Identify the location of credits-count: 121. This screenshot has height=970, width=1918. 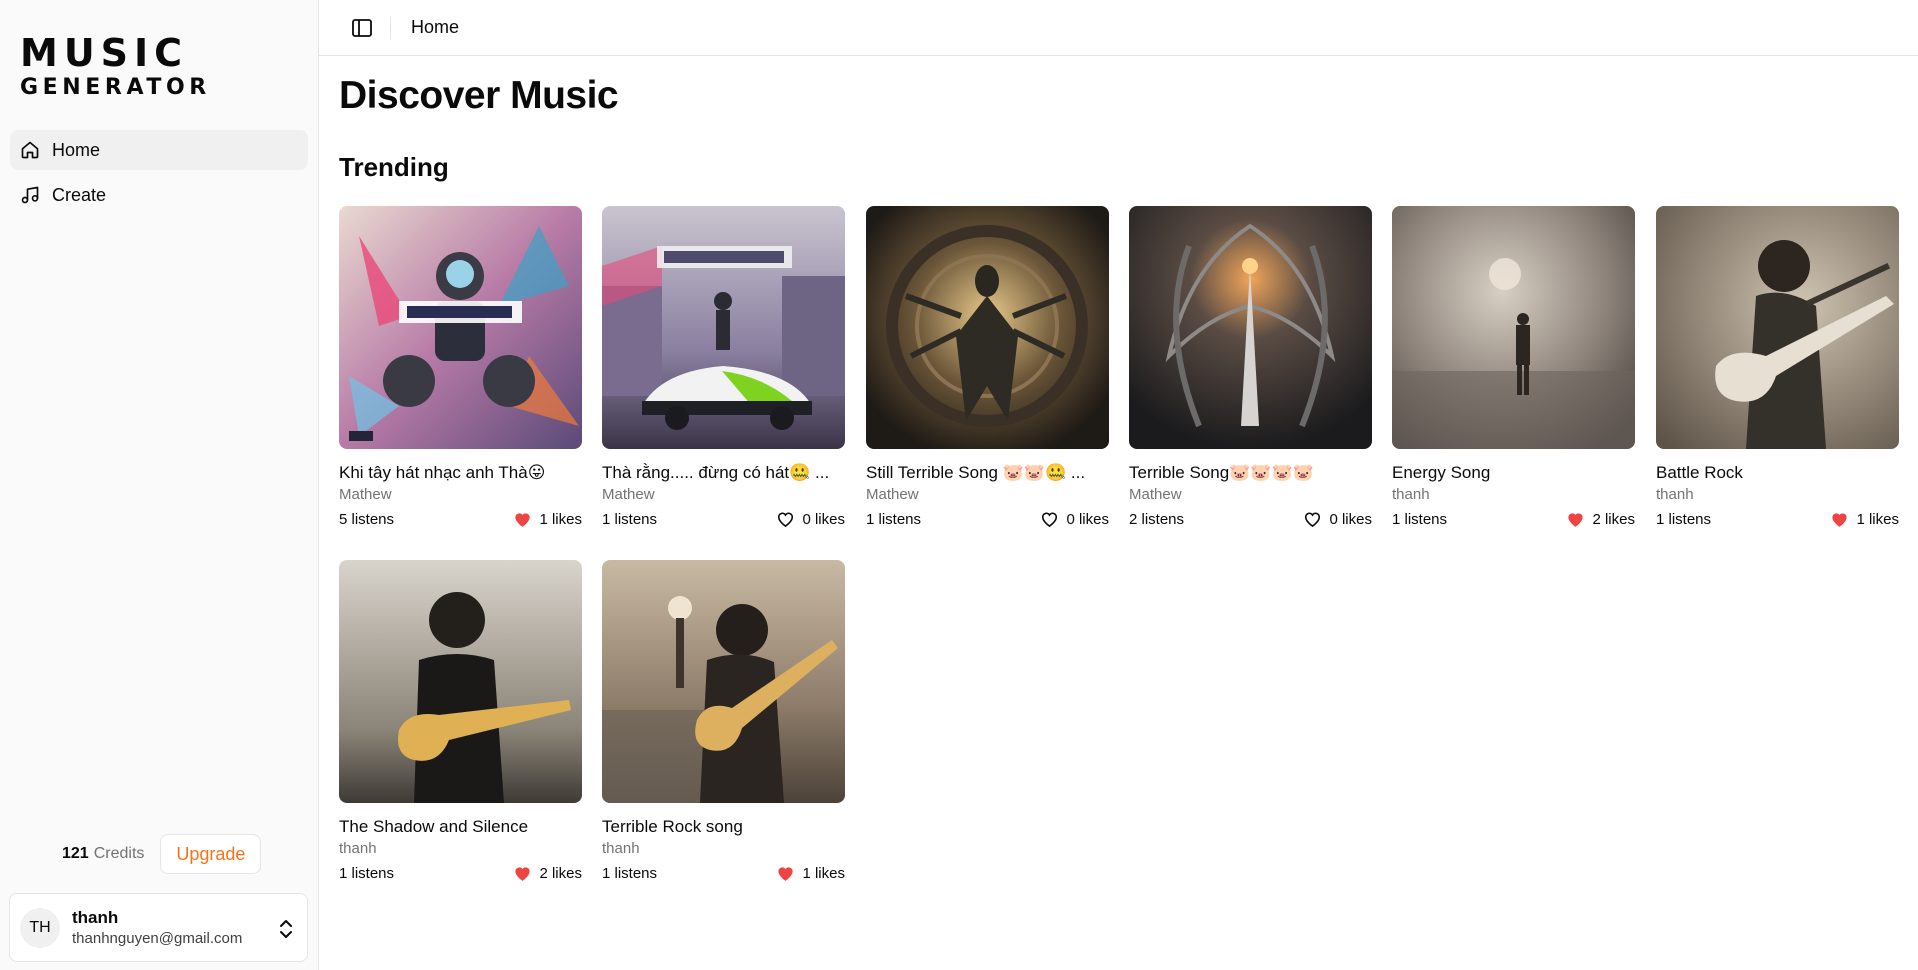
(75, 853).